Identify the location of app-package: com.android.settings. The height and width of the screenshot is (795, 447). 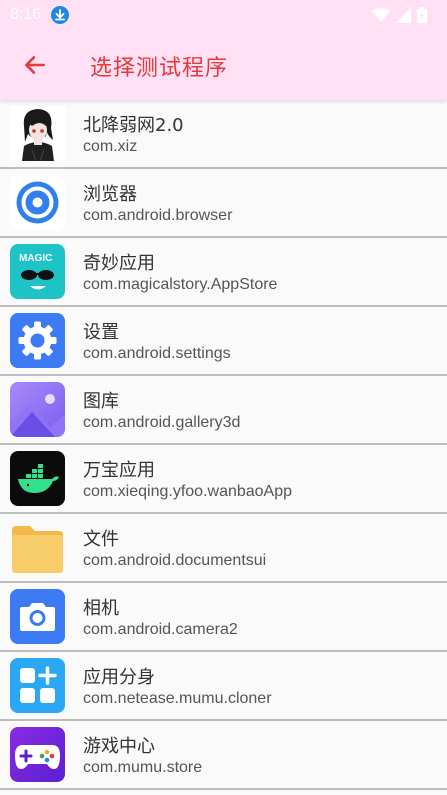
(157, 353).